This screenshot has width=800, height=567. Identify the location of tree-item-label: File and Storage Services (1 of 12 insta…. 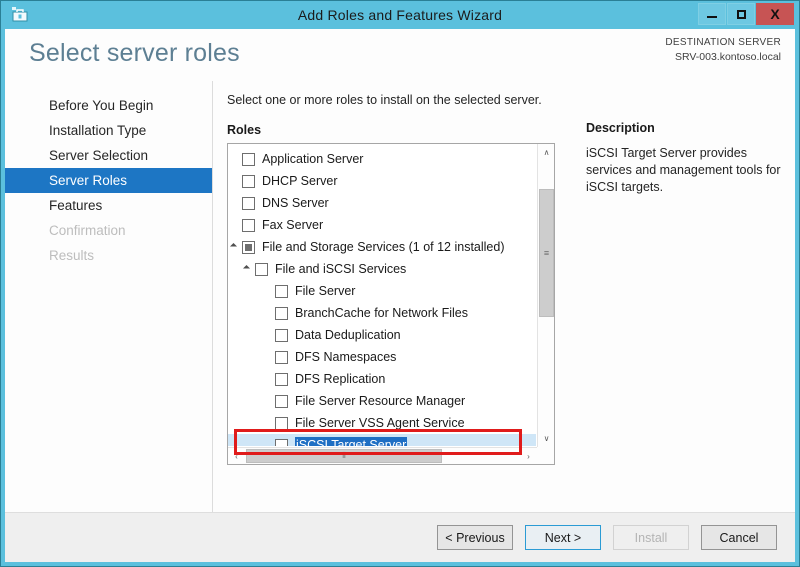
(383, 247).